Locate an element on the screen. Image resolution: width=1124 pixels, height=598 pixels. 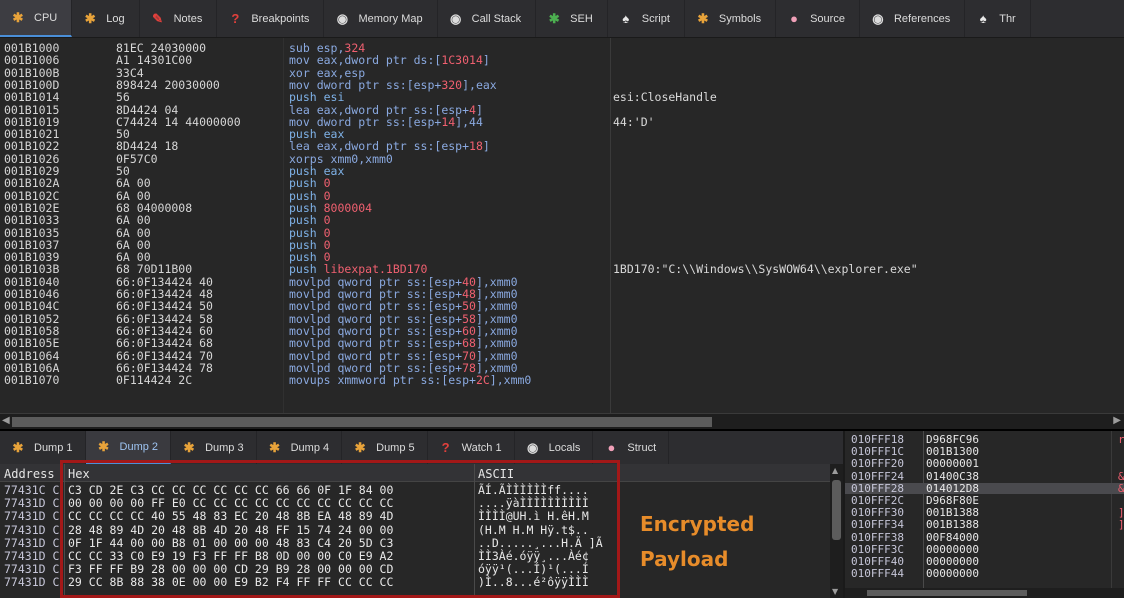
instruction-operand-value: 18 is located at coordinates (476, 146).